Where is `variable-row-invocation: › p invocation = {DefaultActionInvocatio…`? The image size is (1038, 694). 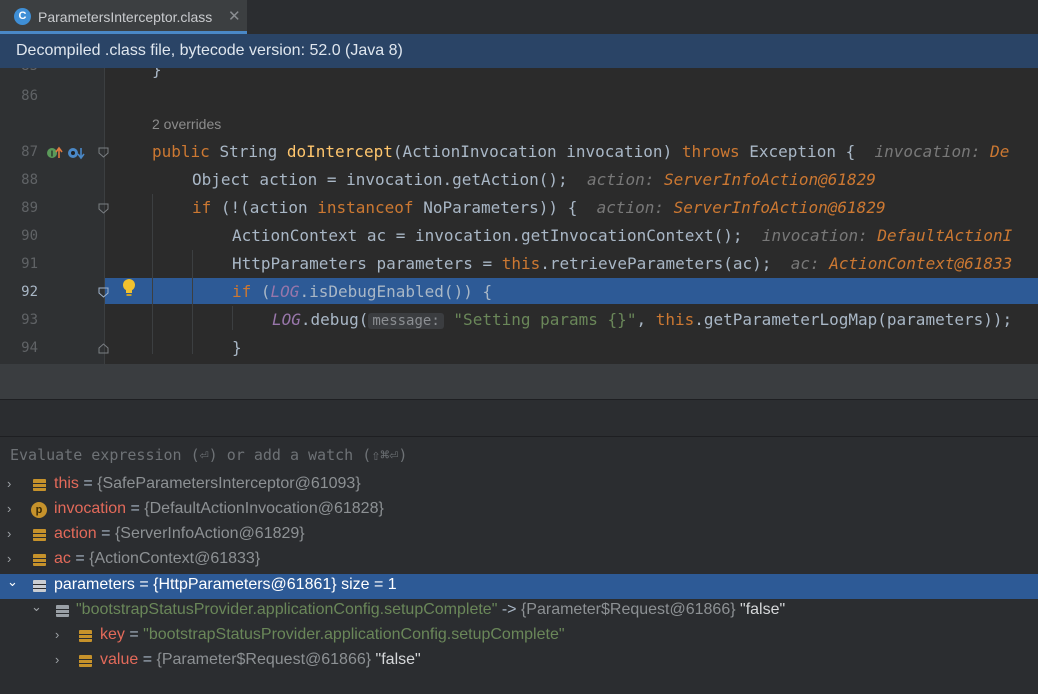
variable-row-invocation: › p invocation = {DefaultActionInvocatio… is located at coordinates (519, 510).